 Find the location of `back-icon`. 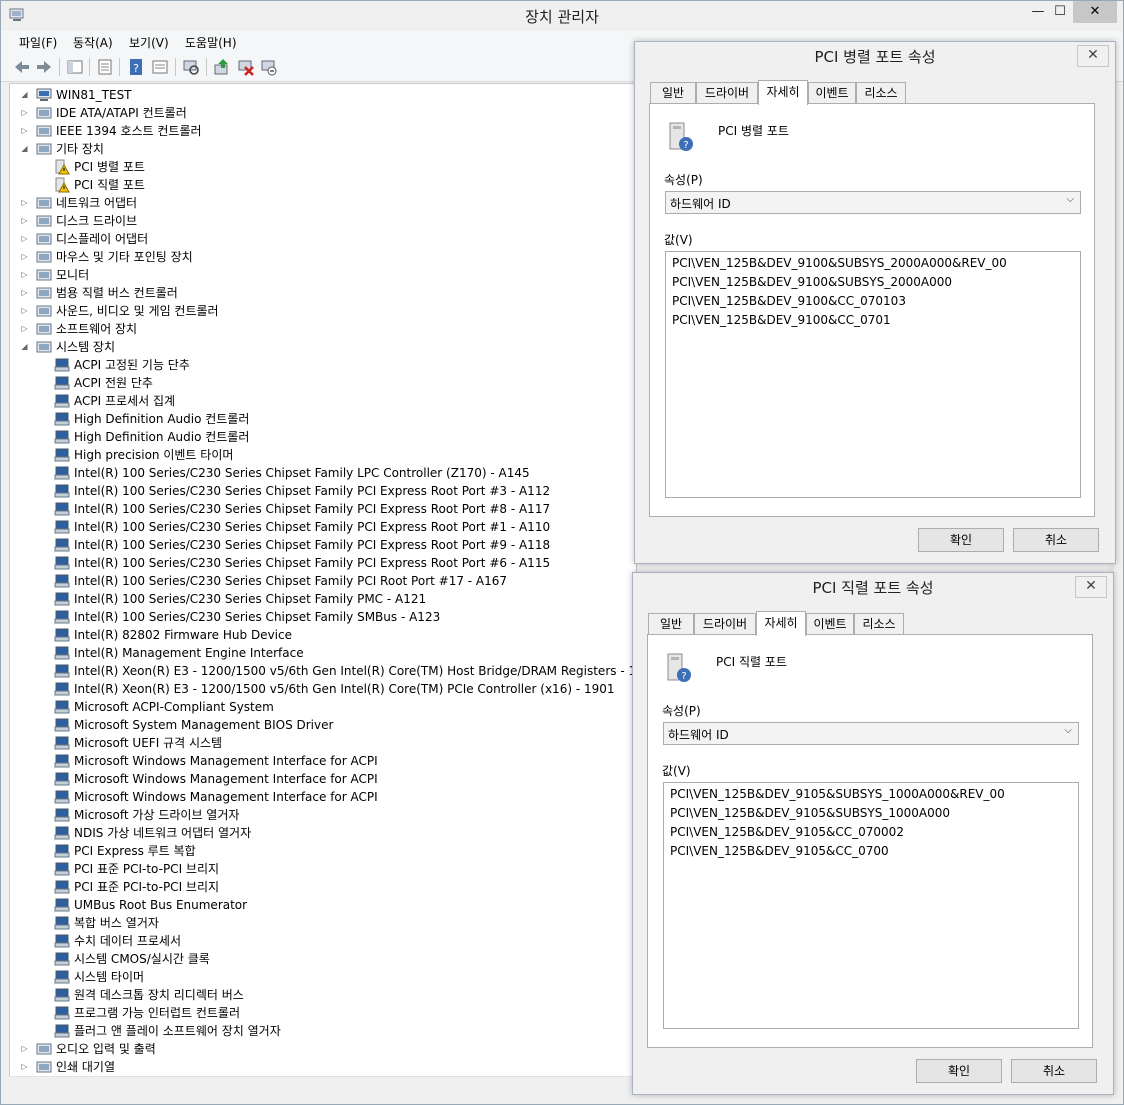

back-icon is located at coordinates (22, 67).